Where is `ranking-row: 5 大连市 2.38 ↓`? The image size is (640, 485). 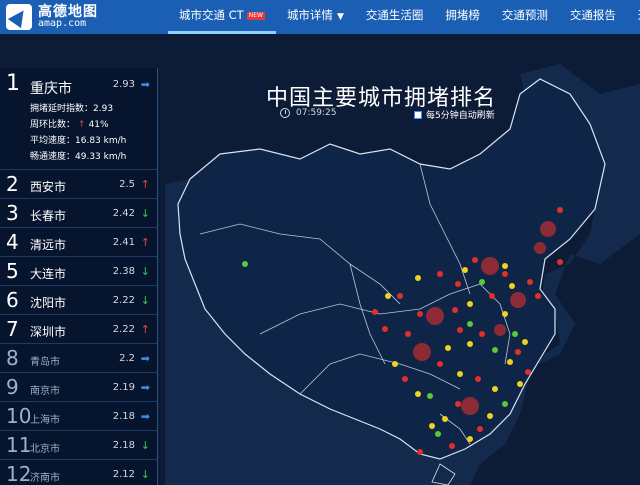
ranking-row: 5 大连市 2.38 ↓ is located at coordinates (78, 271).